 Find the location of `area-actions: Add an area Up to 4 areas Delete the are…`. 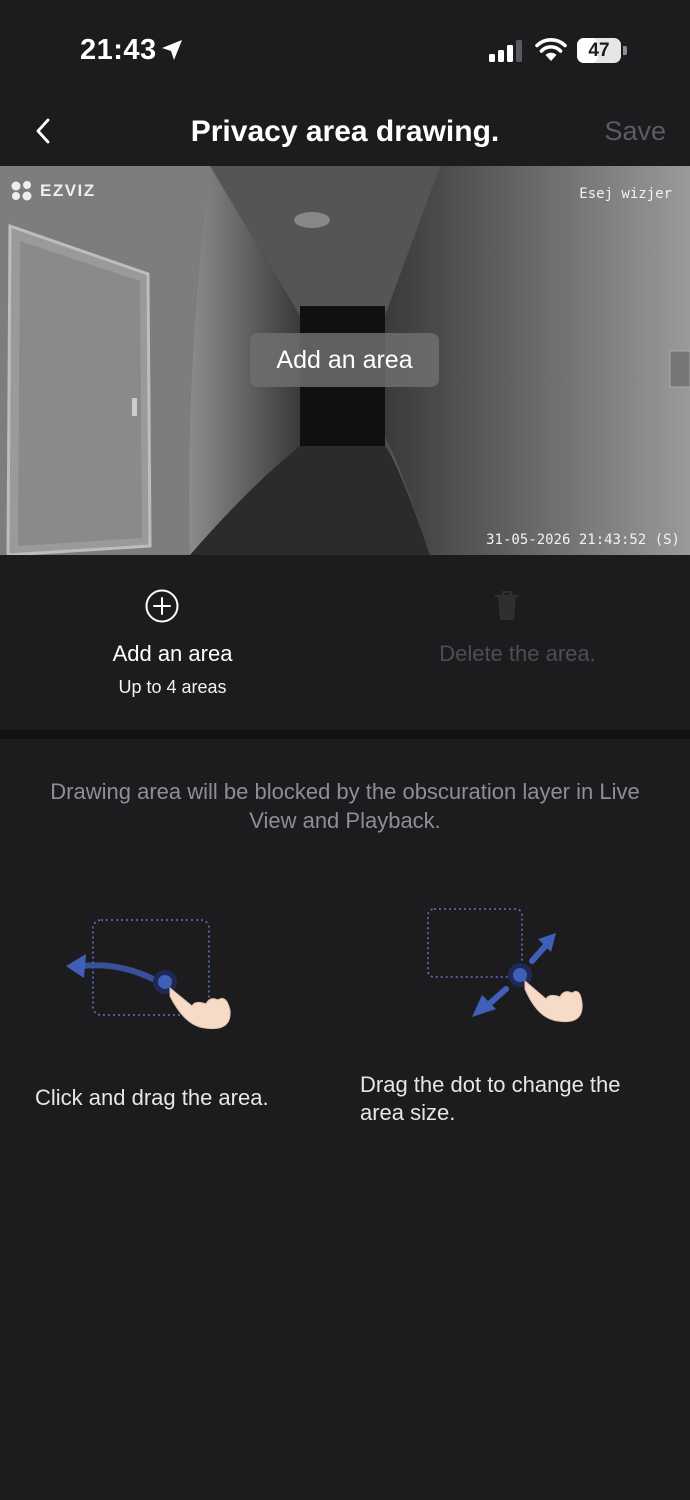

area-actions: Add an area Up to 4 areas Delete the are… is located at coordinates (345, 642).